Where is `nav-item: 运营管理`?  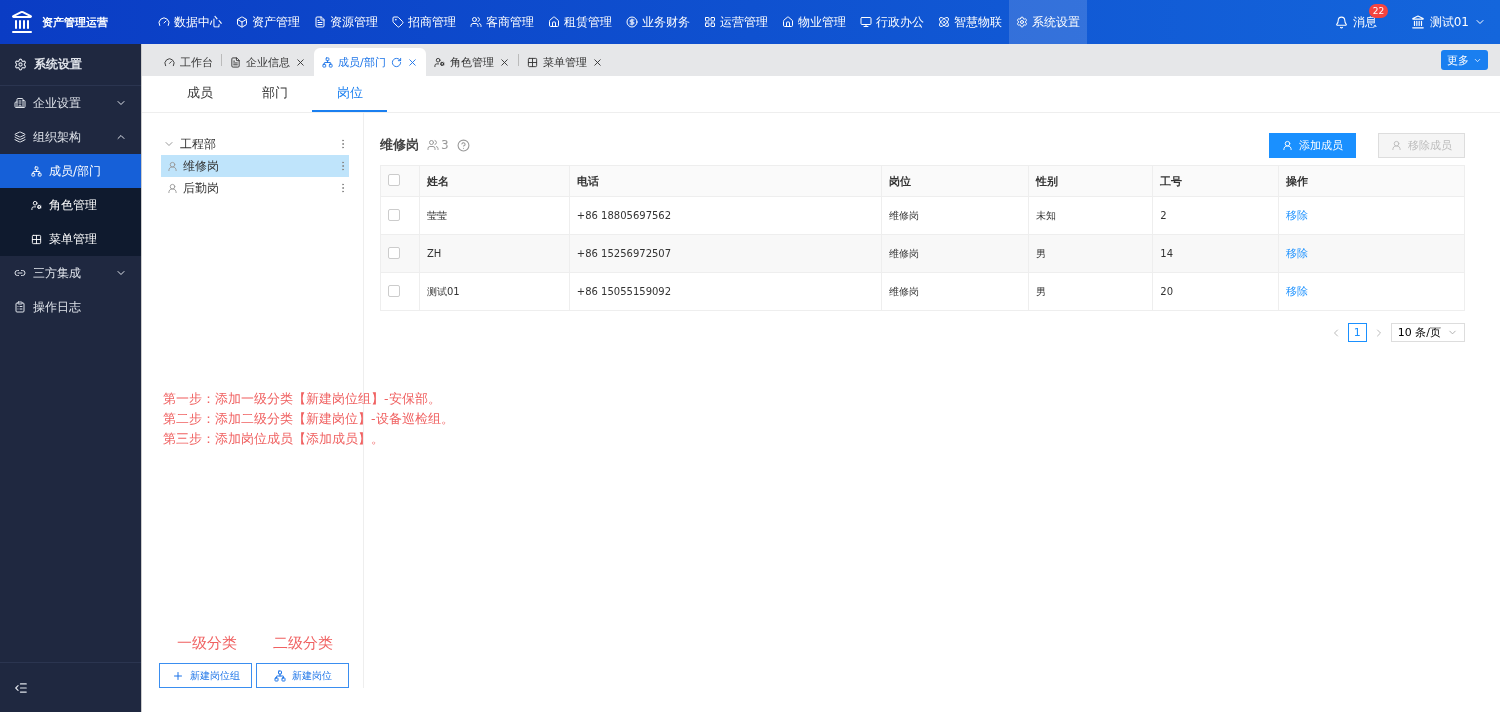
nav-item: 运营管理 is located at coordinates (736, 22).